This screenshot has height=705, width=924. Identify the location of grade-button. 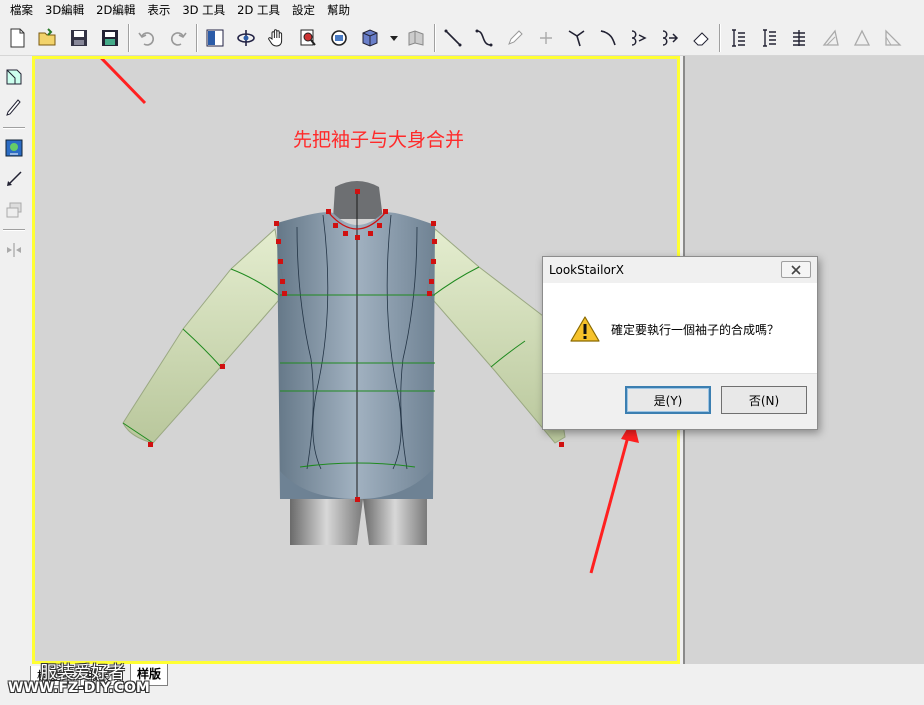
(738, 38).